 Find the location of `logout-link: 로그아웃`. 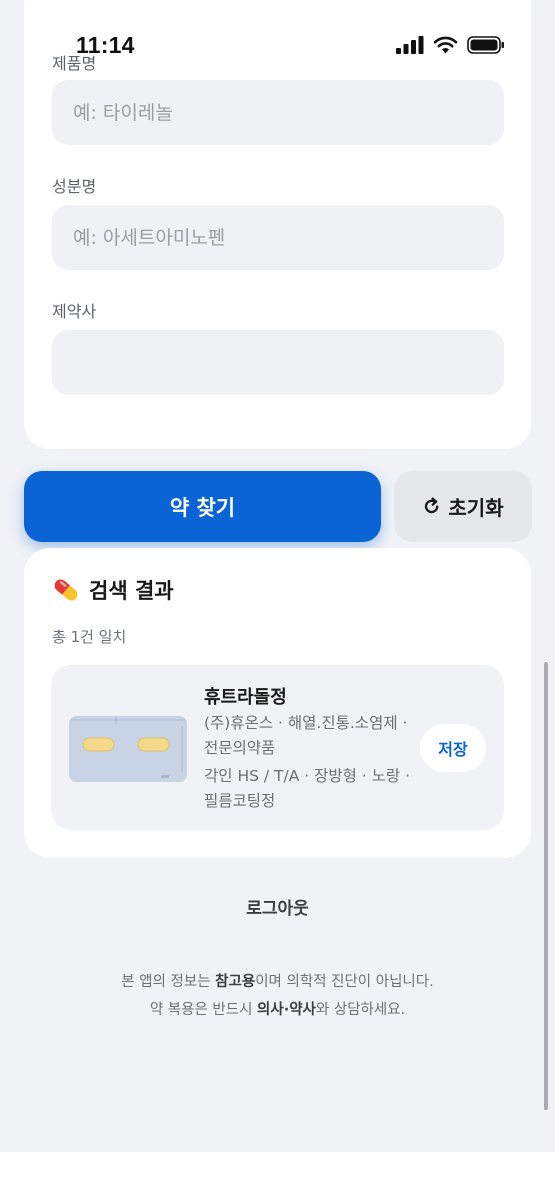

logout-link: 로그아웃 is located at coordinates (277, 906).